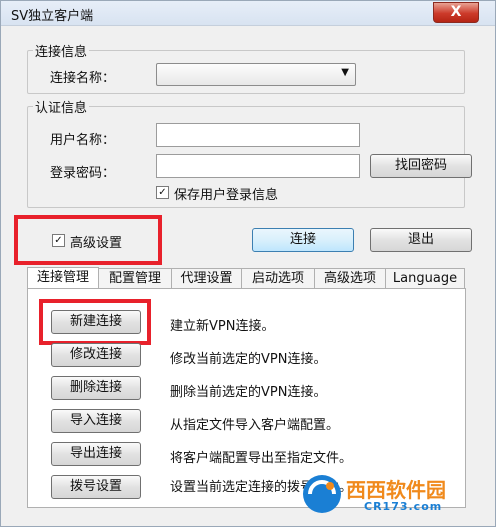 The width and height of the screenshot is (496, 527). I want to click on tab-connection-management: 连接管理, so click(63, 278).